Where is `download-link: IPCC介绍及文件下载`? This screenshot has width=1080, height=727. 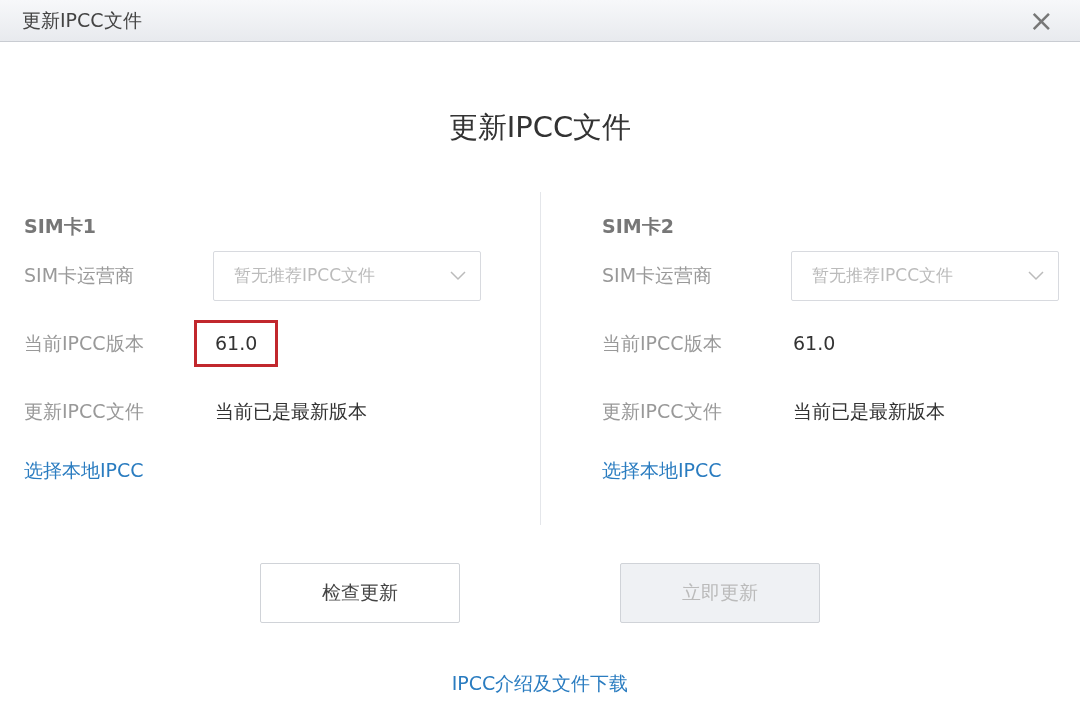
download-link: IPCC介绍及文件下载 is located at coordinates (540, 682).